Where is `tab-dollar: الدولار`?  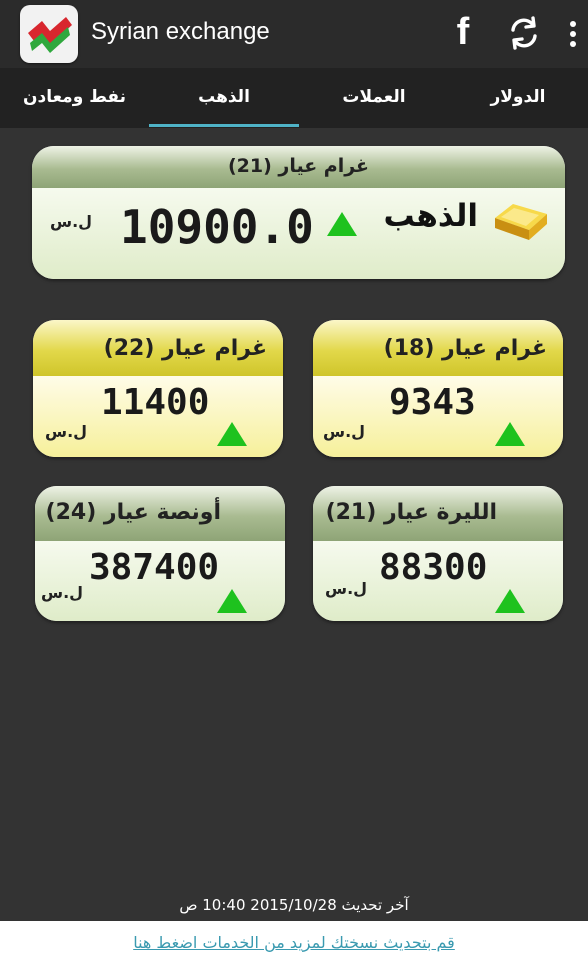 tab-dollar: الدولار is located at coordinates (518, 98).